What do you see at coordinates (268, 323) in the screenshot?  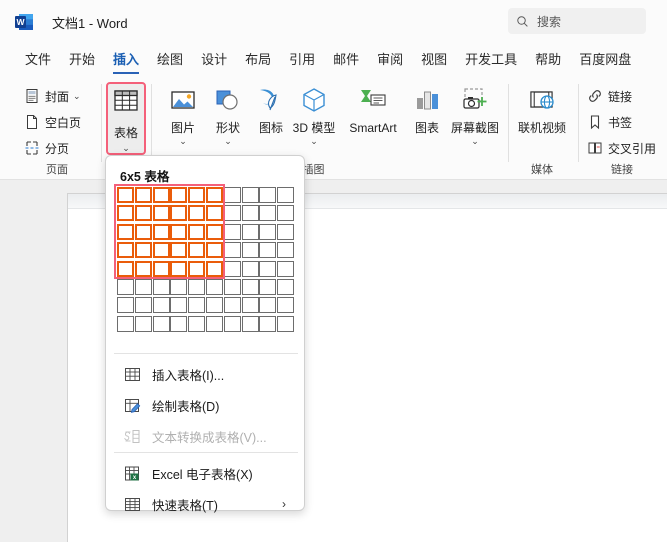 I see `grid-cell-r8-c9` at bounding box center [268, 323].